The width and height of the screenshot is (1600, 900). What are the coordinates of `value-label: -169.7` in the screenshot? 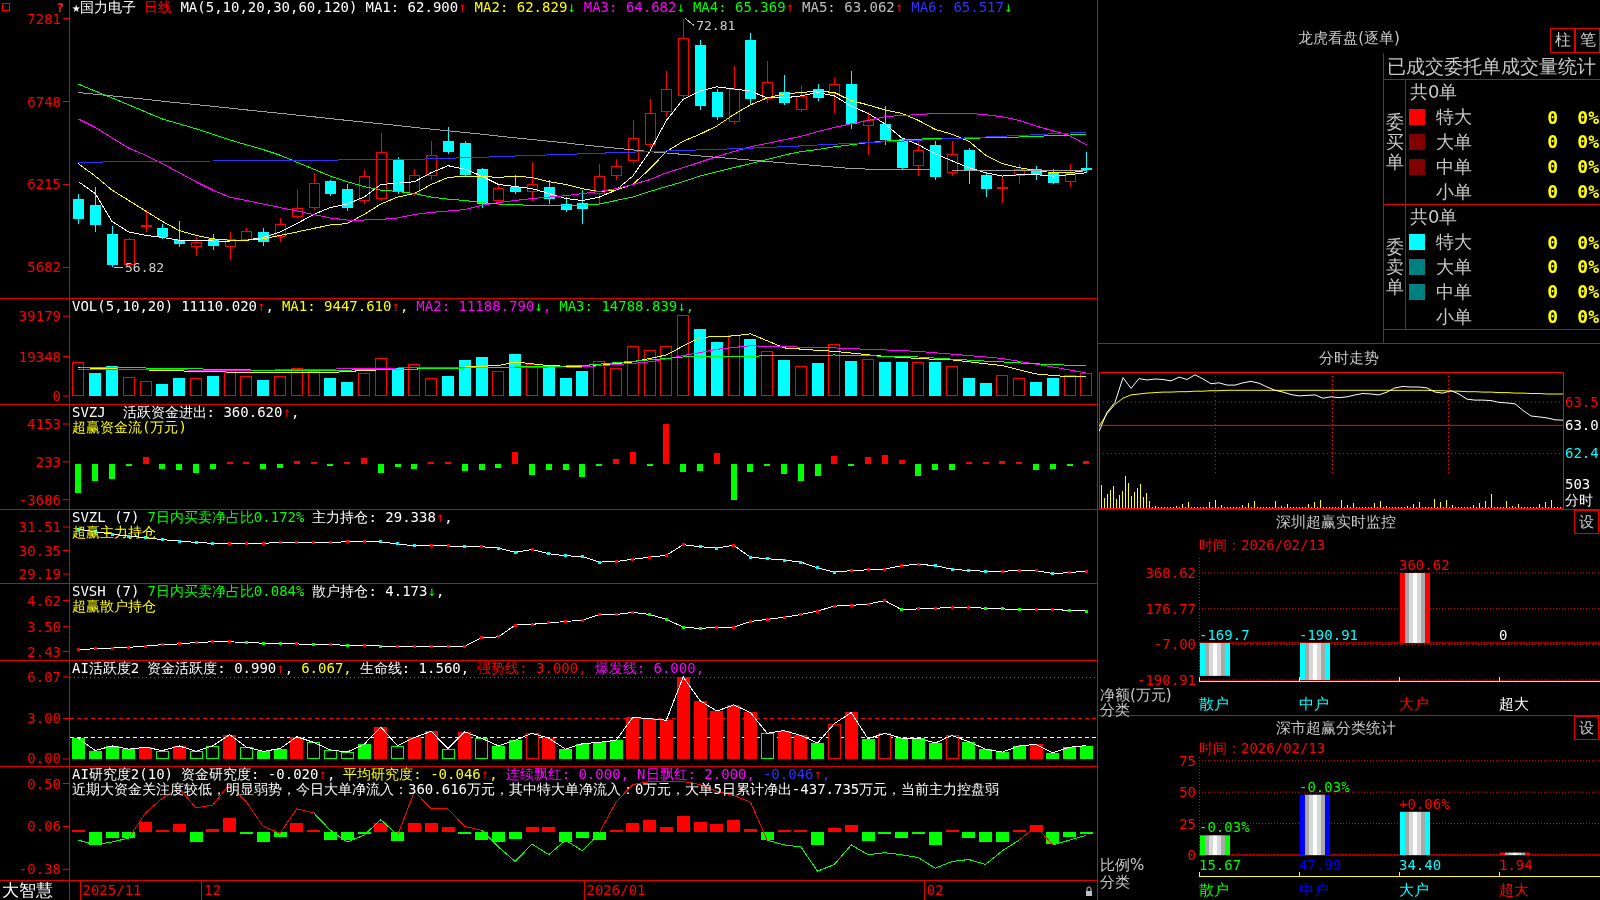 It's located at (1224, 634).